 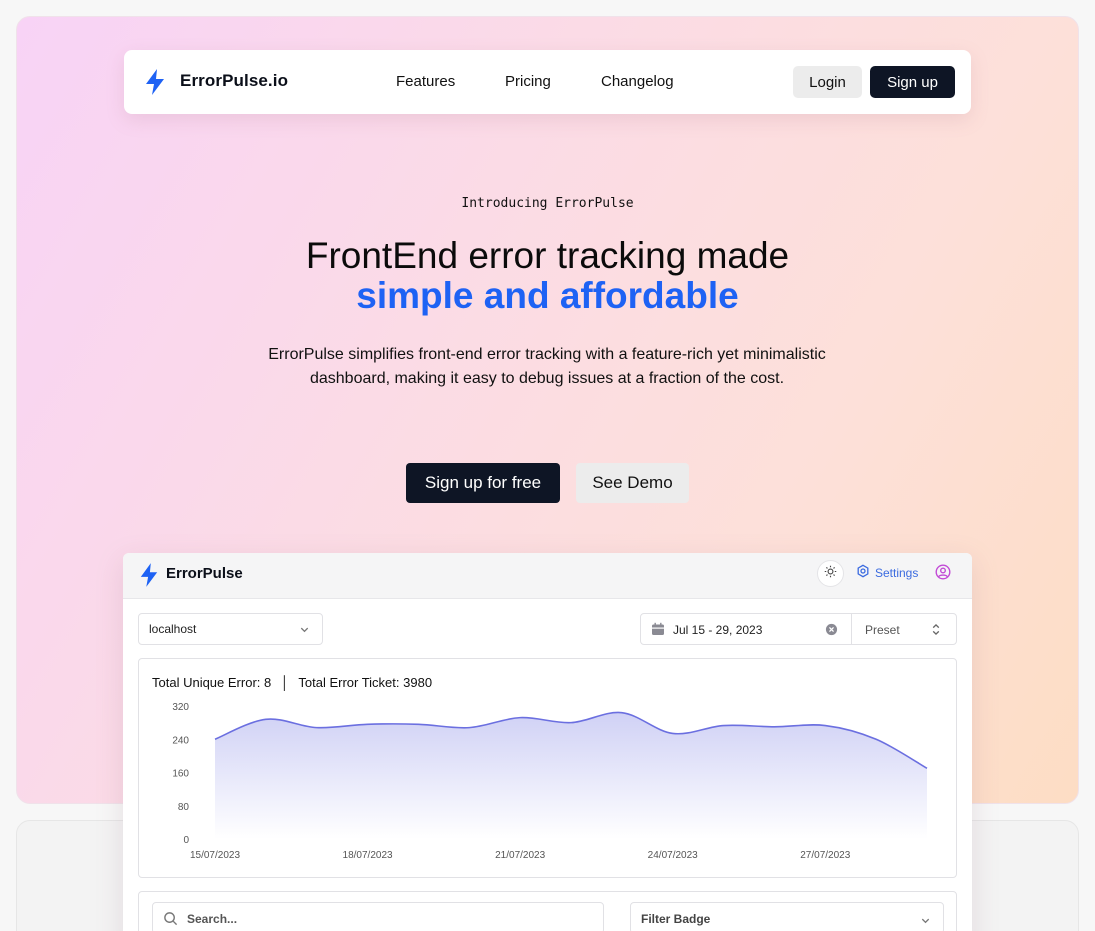 I want to click on dashboard-header: ErrorPulse Settings, so click(x=547, y=576).